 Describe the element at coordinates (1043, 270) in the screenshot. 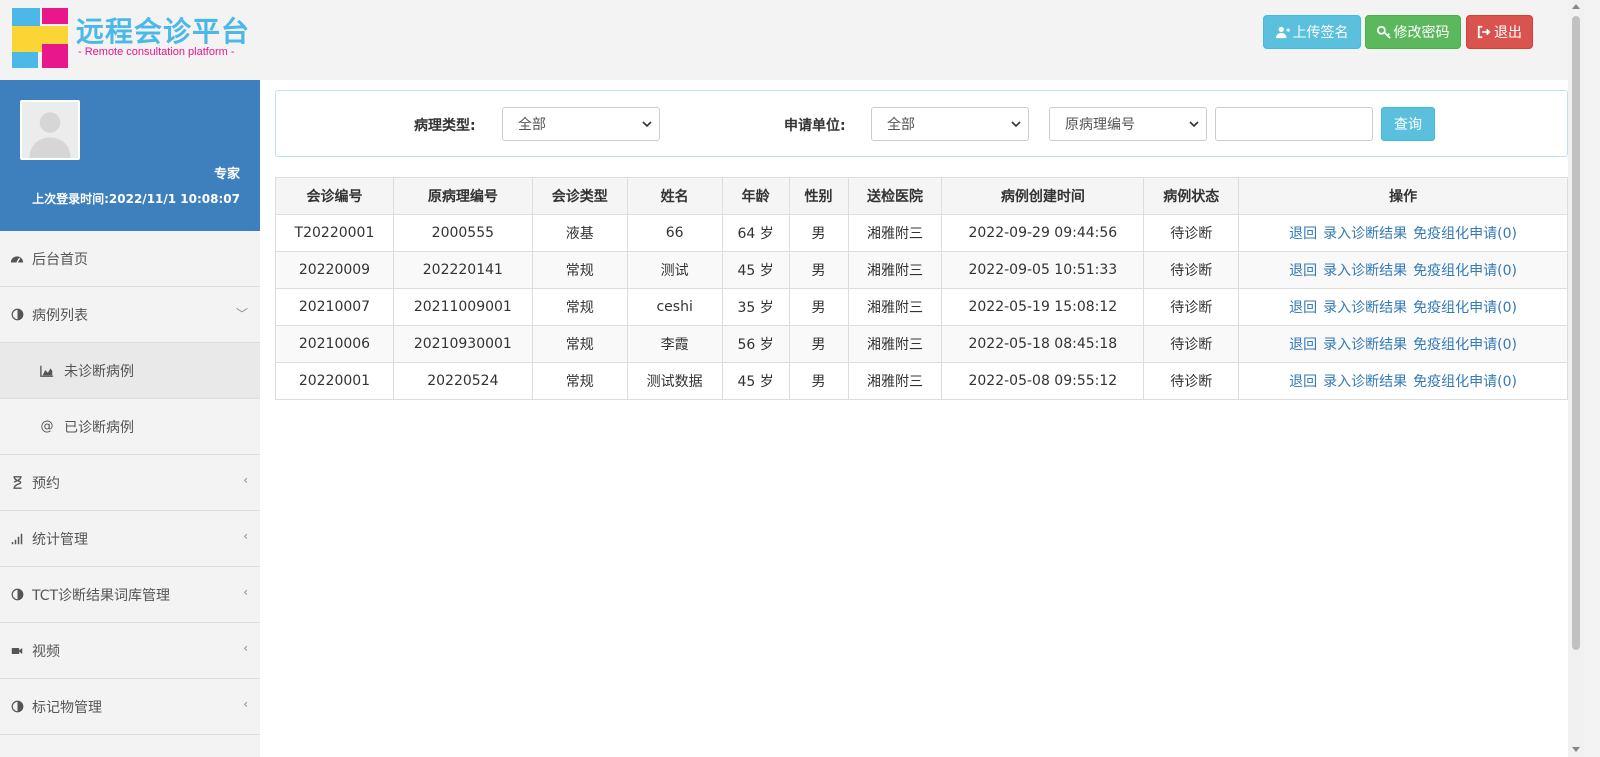

I see `table-cell: 2022-09-05 10:51:33` at that location.